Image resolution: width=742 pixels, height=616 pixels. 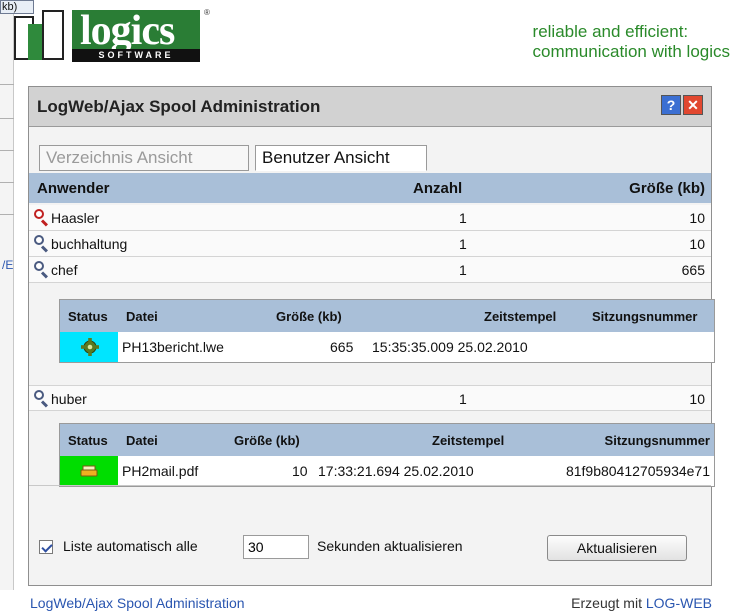 What do you see at coordinates (370, 270) in the screenshot?
I see `user-row-chef: chef 1 665` at bounding box center [370, 270].